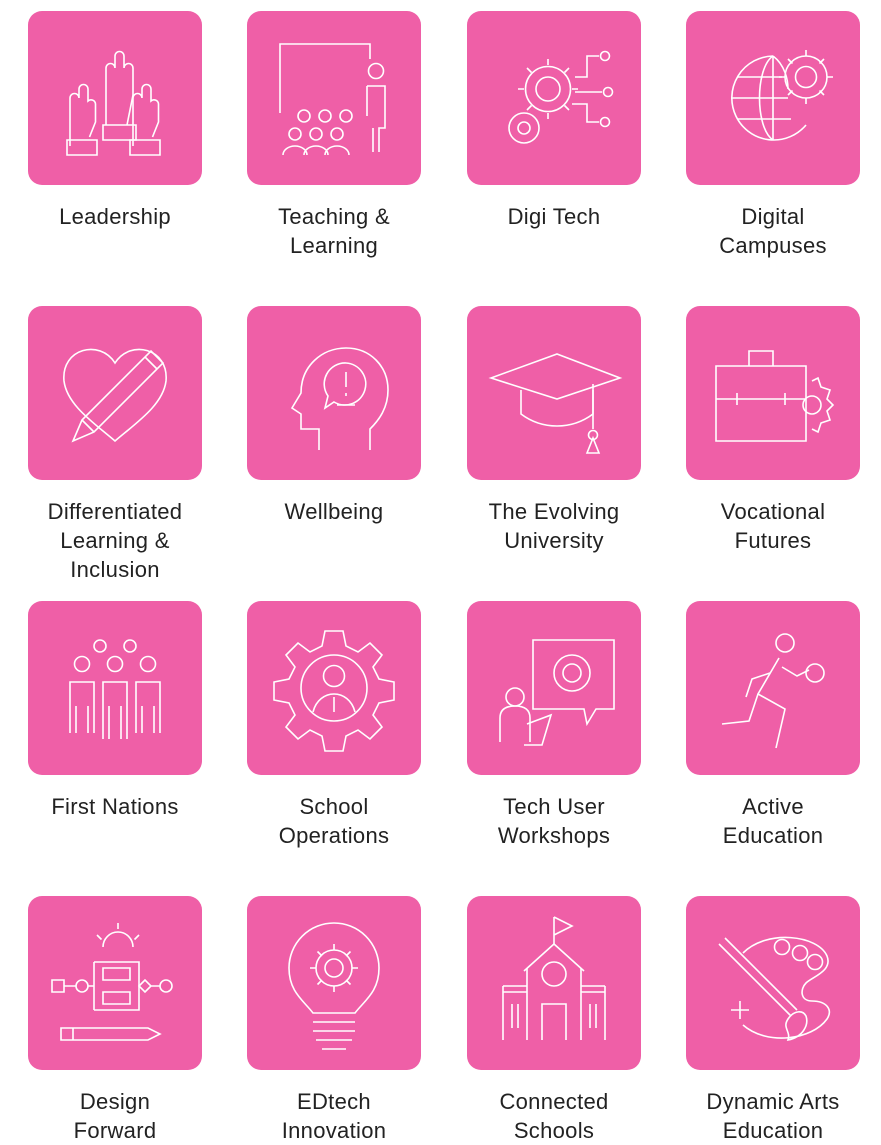 This screenshot has height=1145, width=881. I want to click on tile-label: Active Education, so click(773, 821).